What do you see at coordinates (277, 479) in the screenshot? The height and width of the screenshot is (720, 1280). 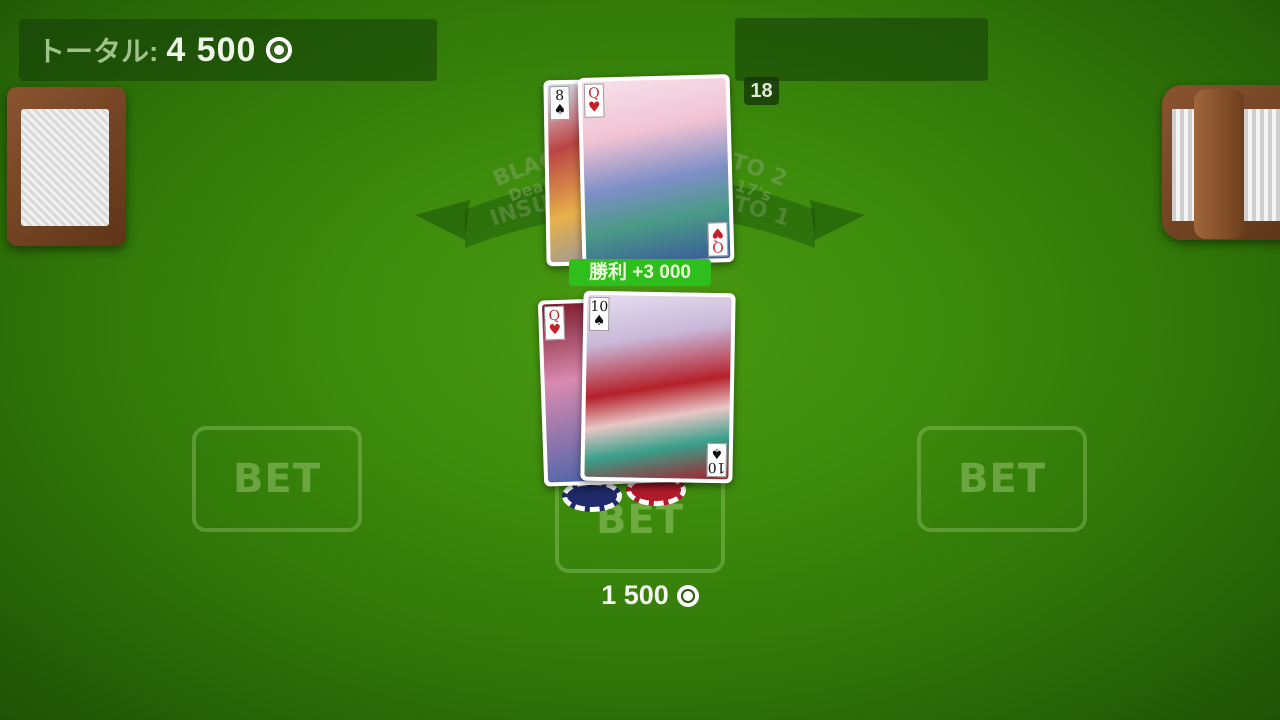 I see `bet-spot-left: BET` at bounding box center [277, 479].